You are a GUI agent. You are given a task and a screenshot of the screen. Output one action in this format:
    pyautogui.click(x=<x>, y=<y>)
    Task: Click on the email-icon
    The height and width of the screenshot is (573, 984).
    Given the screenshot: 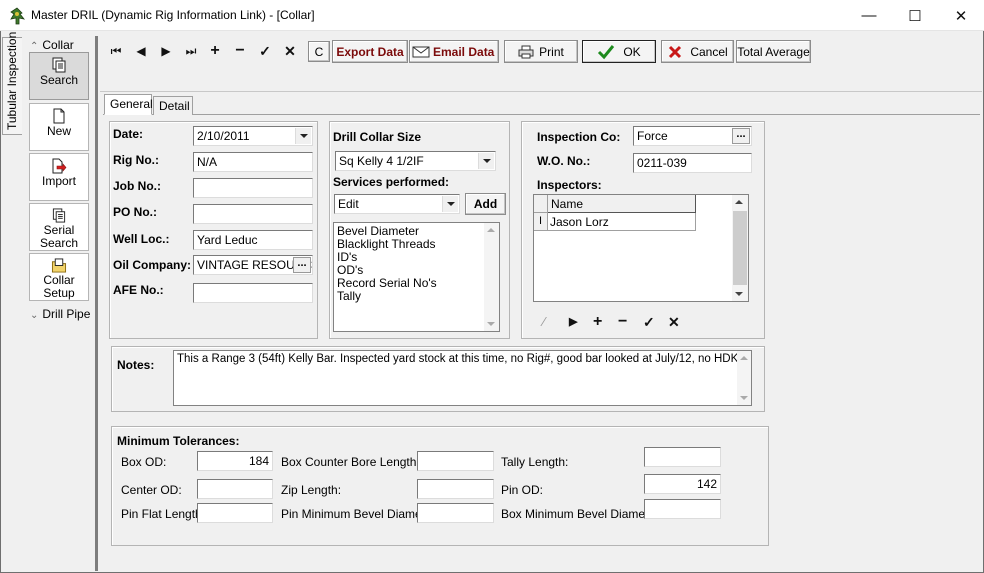 What is the action you would take?
    pyautogui.click(x=421, y=51)
    